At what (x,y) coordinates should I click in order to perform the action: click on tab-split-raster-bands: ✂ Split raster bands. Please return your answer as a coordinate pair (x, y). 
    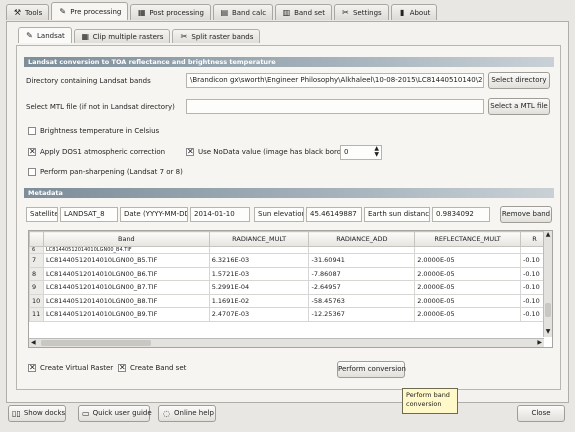
    Looking at the image, I should click on (216, 36).